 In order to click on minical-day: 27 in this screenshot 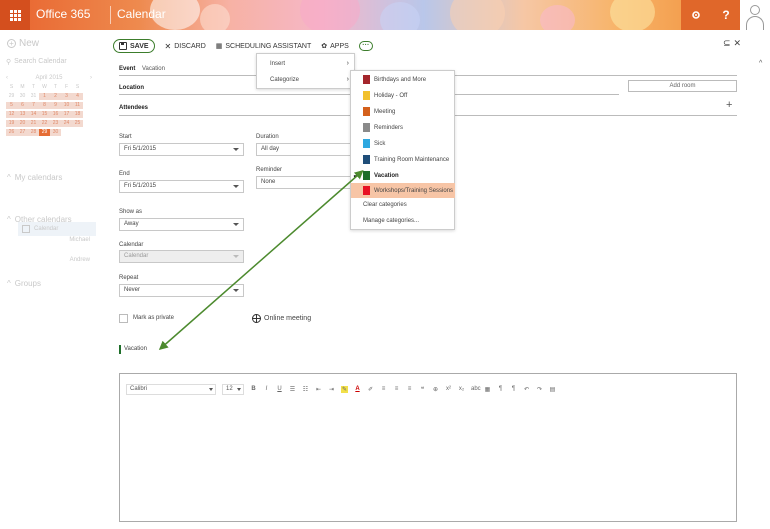, I will do `click(22, 132)`.